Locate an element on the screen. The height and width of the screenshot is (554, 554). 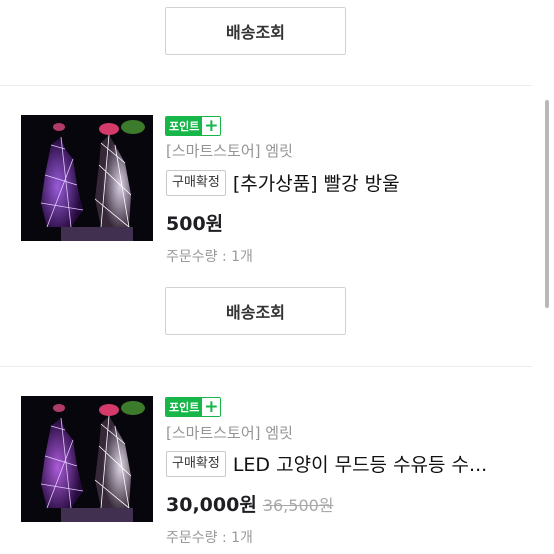
sale-price: 30,000원 is located at coordinates (211, 505).